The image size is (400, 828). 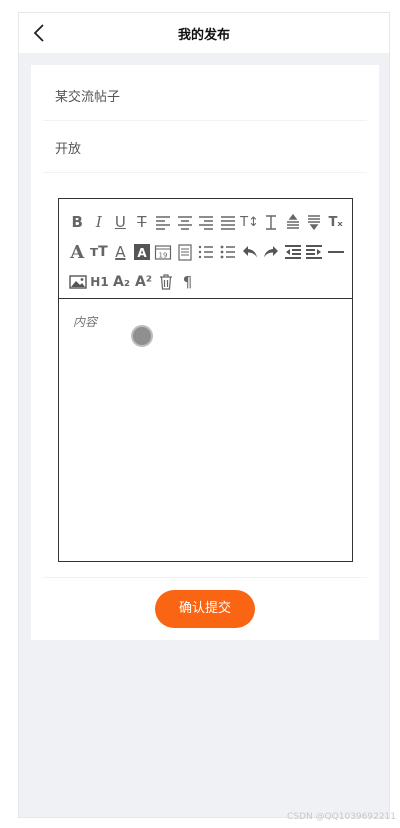 I want to click on subscript-icon: A₂, so click(x=121, y=282).